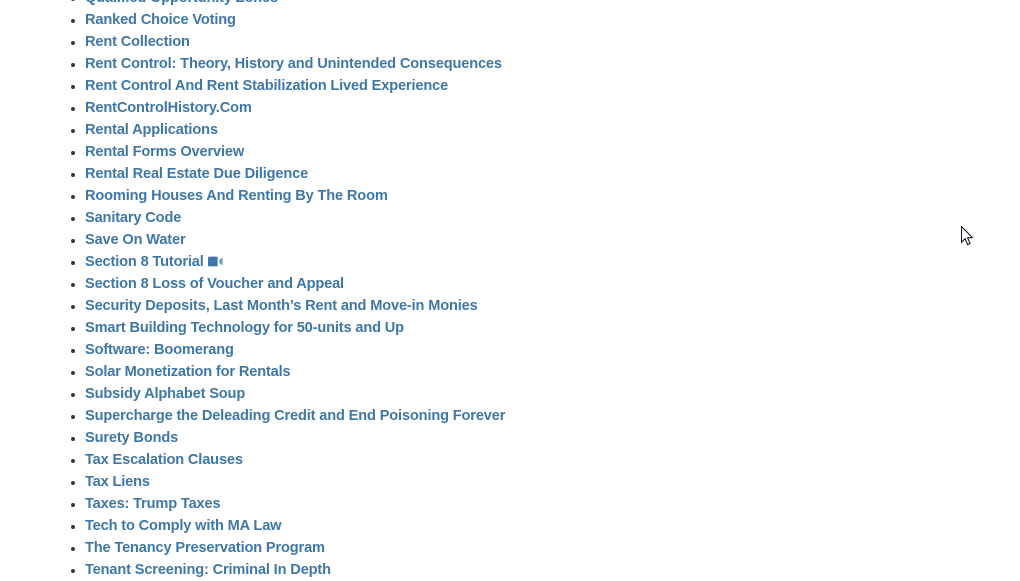 Image resolution: width=1020 pixels, height=581 pixels. What do you see at coordinates (117, 482) in the screenshot?
I see `resource-link: Tax Liens` at bounding box center [117, 482].